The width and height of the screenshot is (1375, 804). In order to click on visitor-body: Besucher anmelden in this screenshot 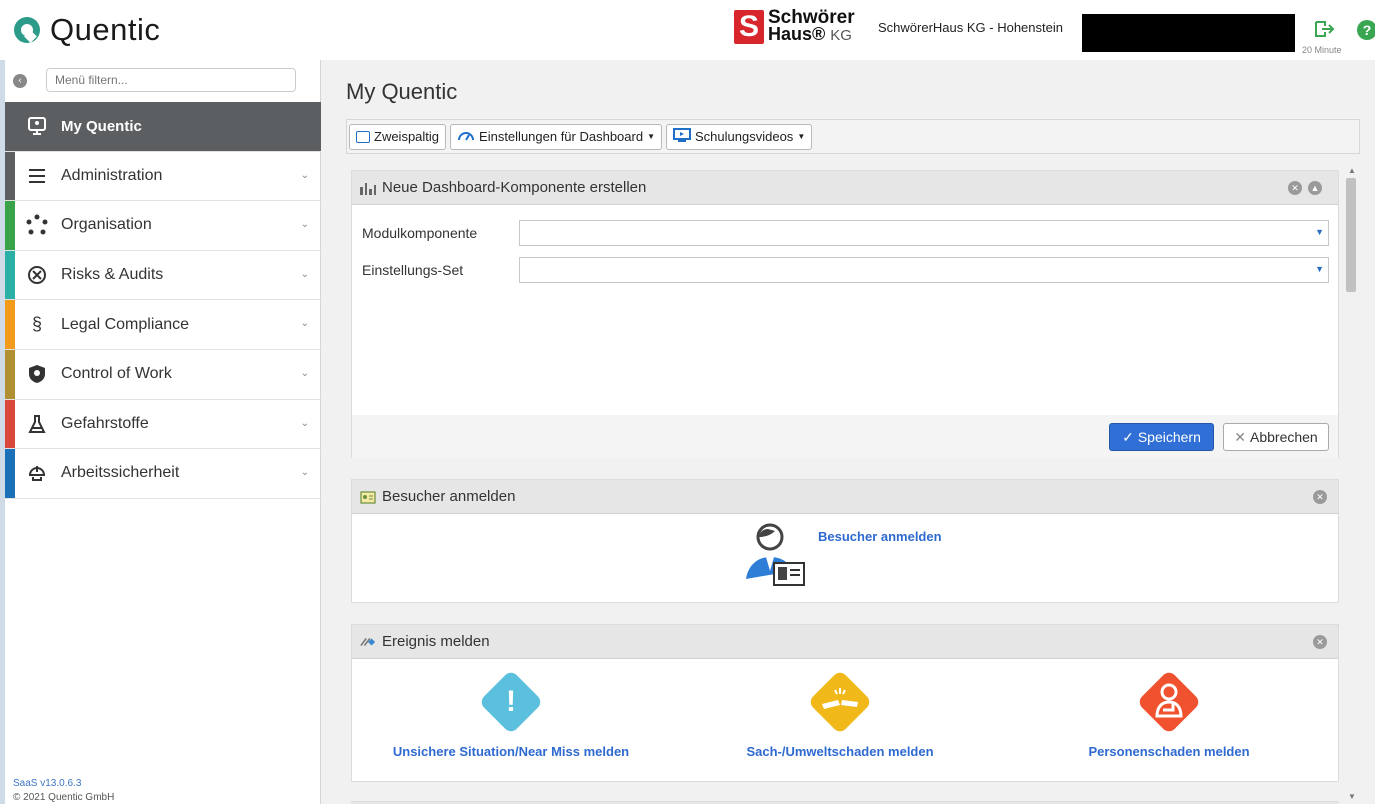, I will do `click(845, 559)`.